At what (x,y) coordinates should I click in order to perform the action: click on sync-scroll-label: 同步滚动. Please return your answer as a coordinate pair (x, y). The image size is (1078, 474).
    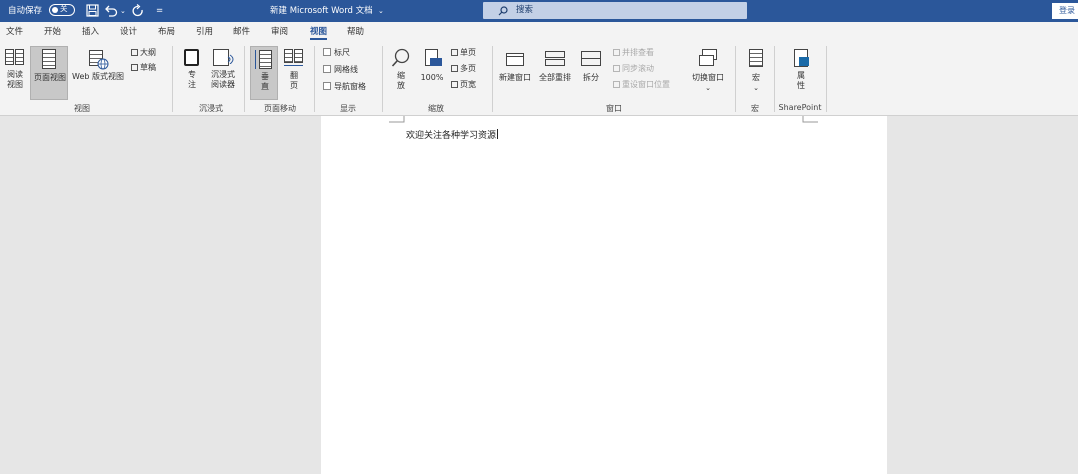
    Looking at the image, I should click on (638, 68).